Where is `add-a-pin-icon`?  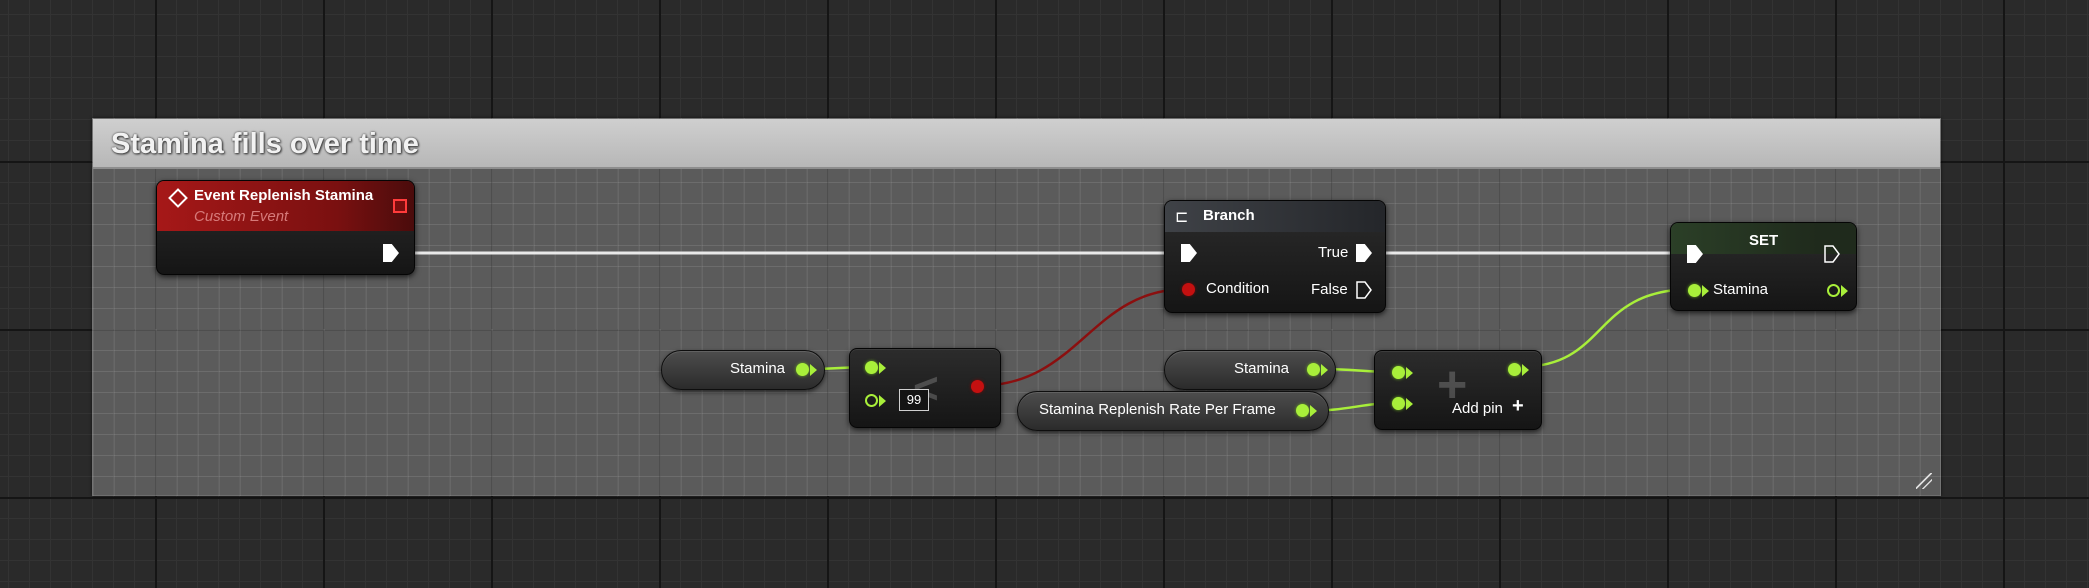 add-a-pin-icon is located at coordinates (1398, 372).